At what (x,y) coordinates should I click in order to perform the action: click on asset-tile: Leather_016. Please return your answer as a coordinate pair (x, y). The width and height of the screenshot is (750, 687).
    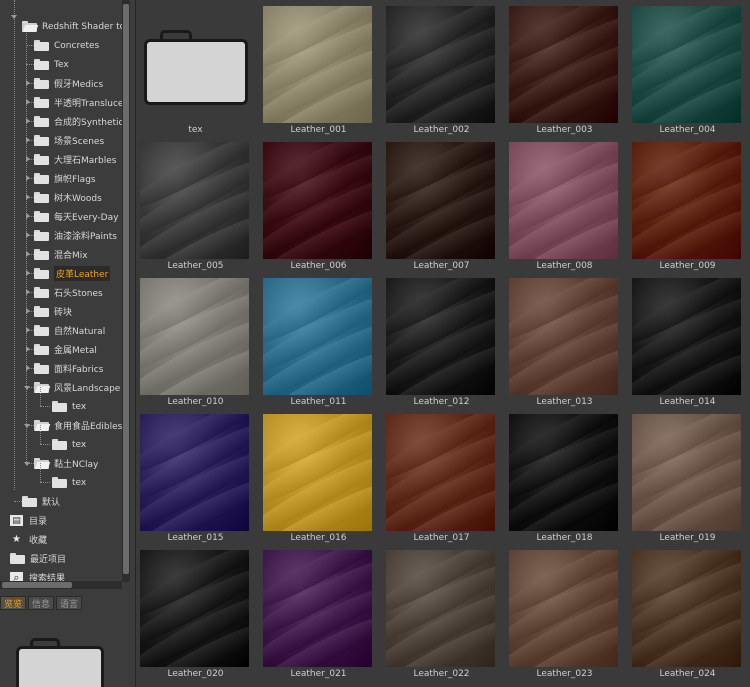
    Looking at the image, I should click on (316, 475).